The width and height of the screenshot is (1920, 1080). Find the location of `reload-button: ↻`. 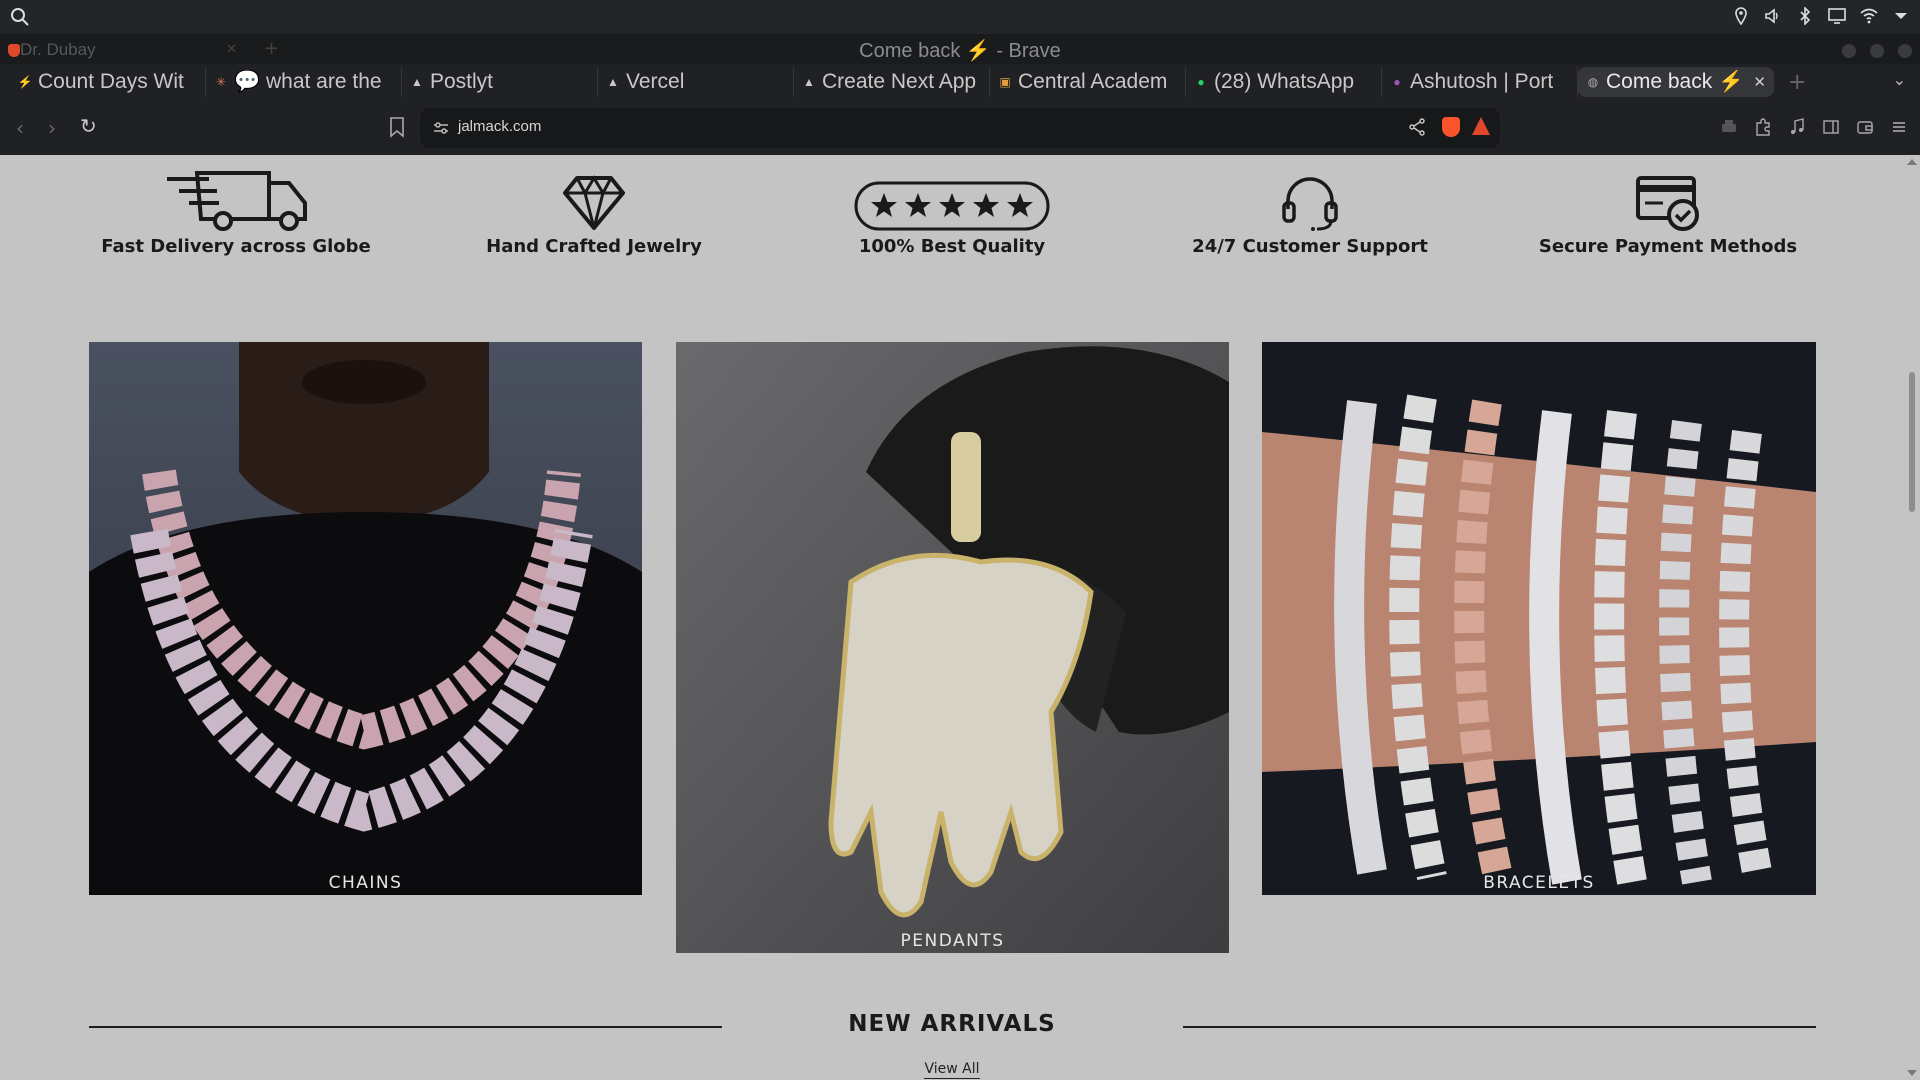

reload-button: ↻ is located at coordinates (88, 126).